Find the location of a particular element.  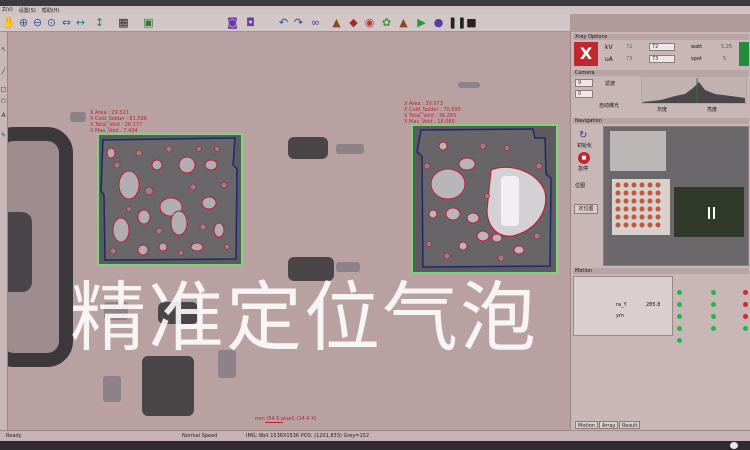

measure-horizontal-icon: ↔ is located at coordinates (80, 22).